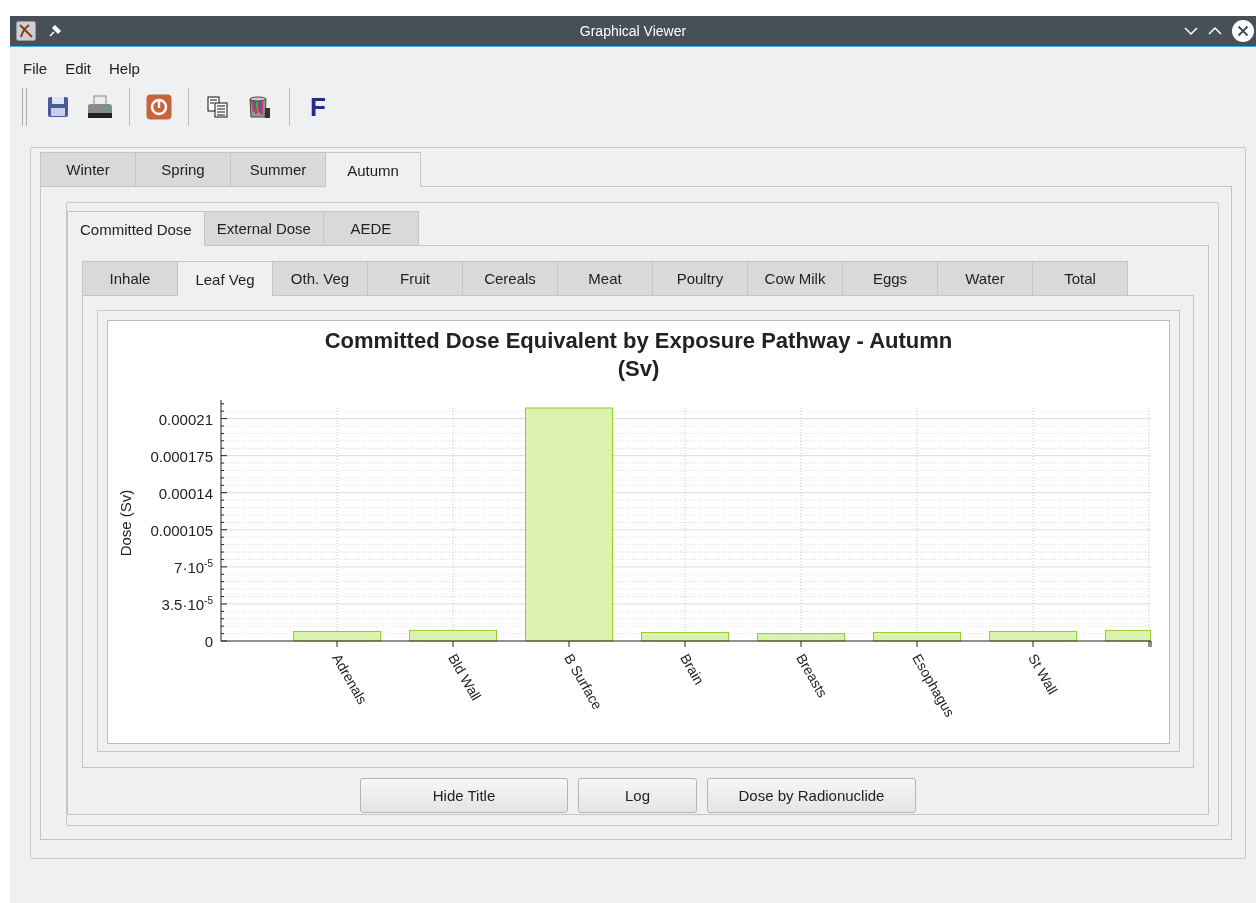  Describe the element at coordinates (125, 523) in the screenshot. I see `y-axis-label: Dose (Sv)` at that location.